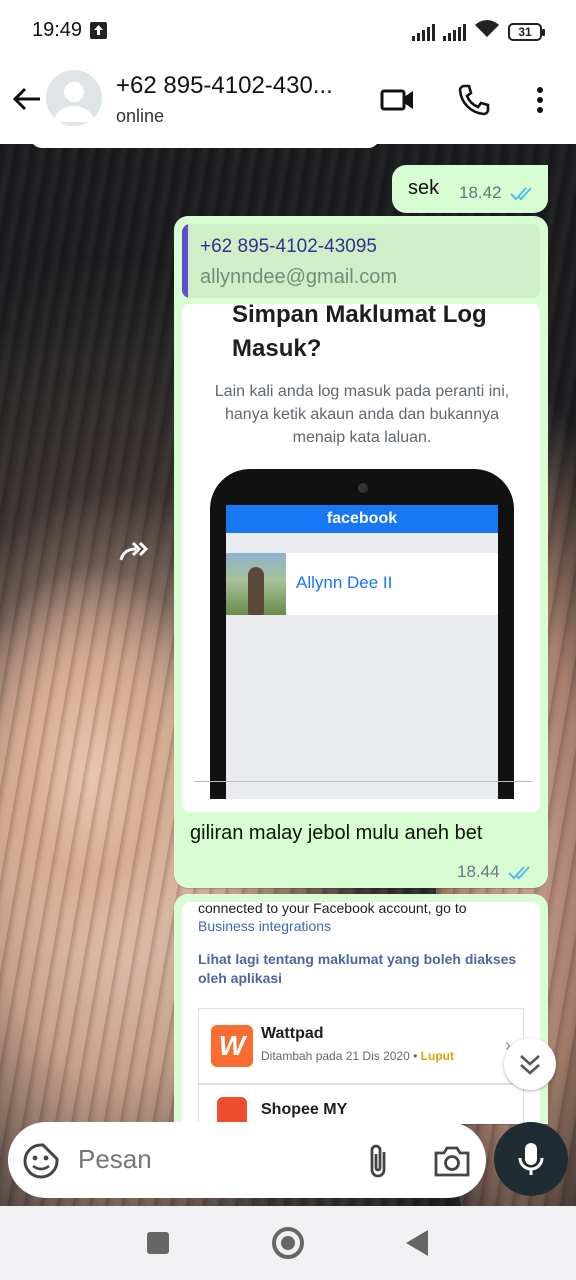  What do you see at coordinates (480, 192) in the screenshot?
I see `message-time: 18.42` at bounding box center [480, 192].